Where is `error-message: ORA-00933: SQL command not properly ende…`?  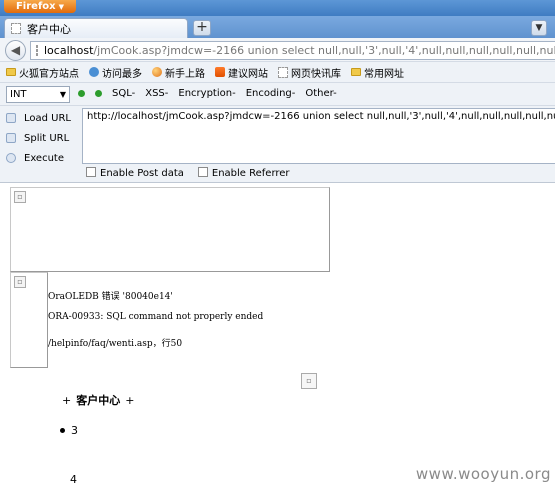
error-message: ORA-00933: SQL command not properly ende… is located at coordinates (156, 317).